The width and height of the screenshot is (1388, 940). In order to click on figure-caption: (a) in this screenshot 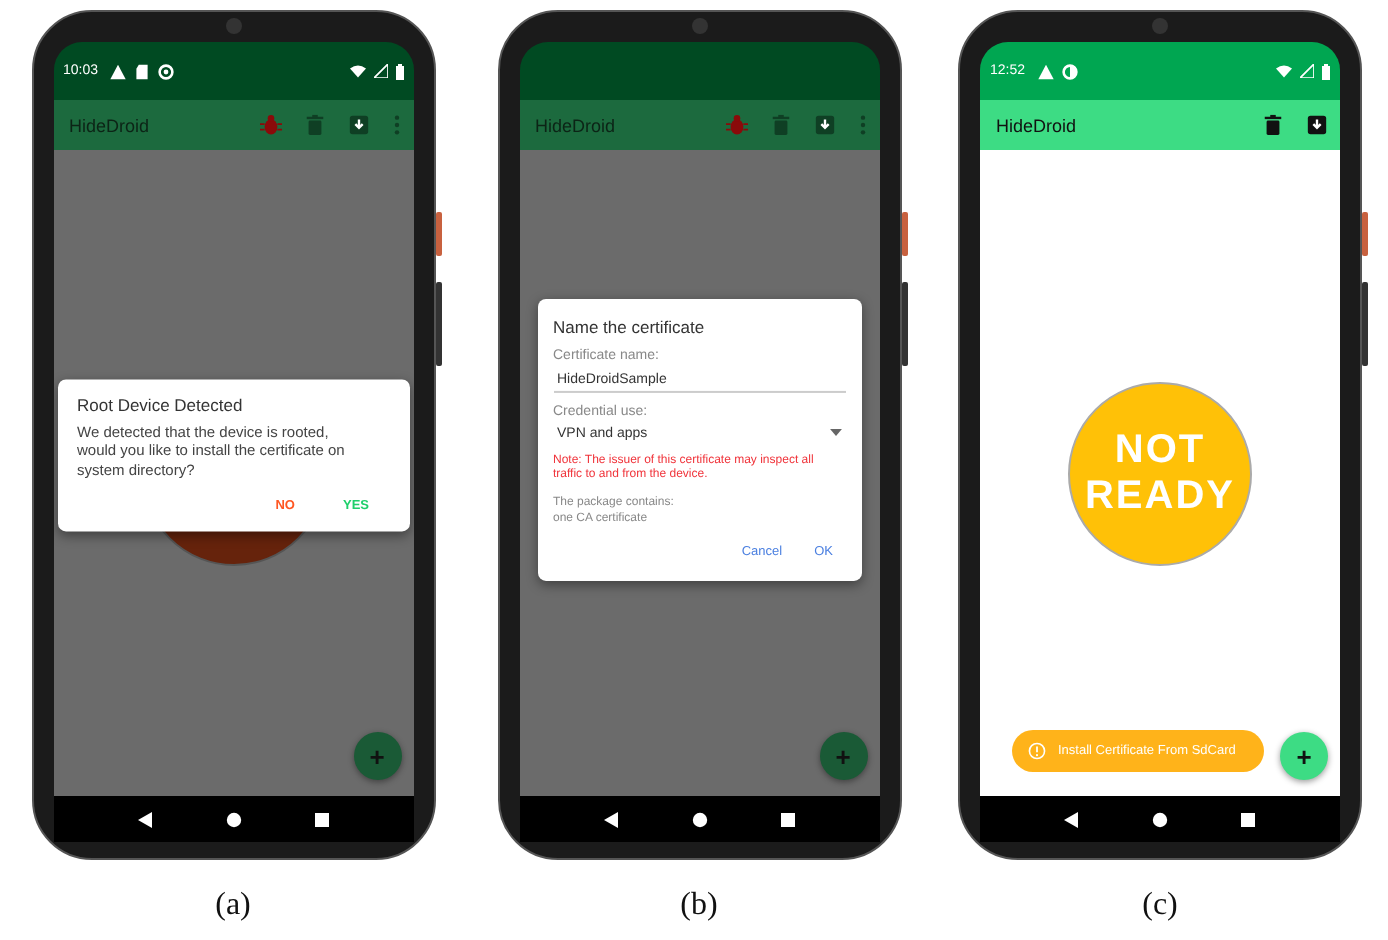, I will do `click(233, 906)`.